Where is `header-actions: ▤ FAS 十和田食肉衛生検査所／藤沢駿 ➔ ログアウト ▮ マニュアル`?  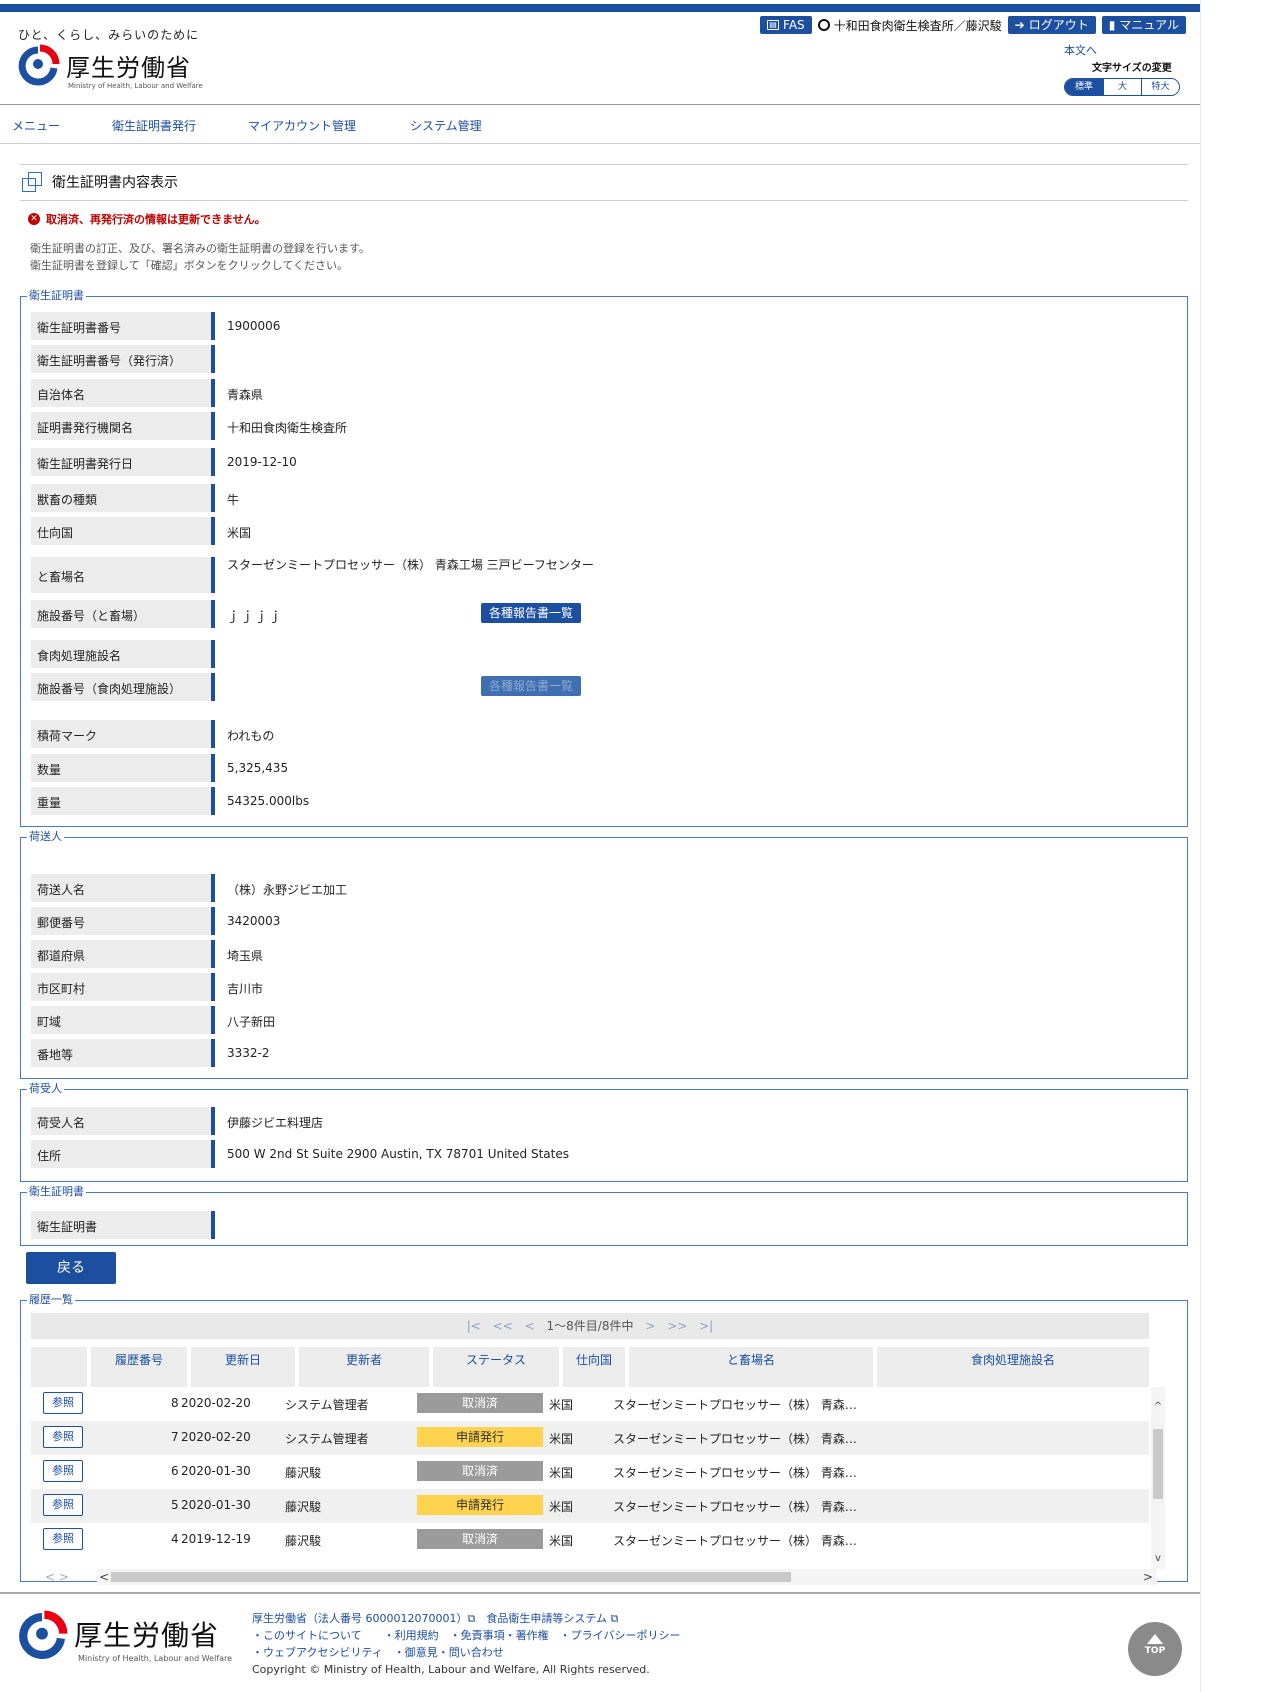
header-actions: ▤ FAS 十和田食肉衛生検査所／藤沢駿 ➔ ログアウト ▮ マニュアル is located at coordinates (973, 25).